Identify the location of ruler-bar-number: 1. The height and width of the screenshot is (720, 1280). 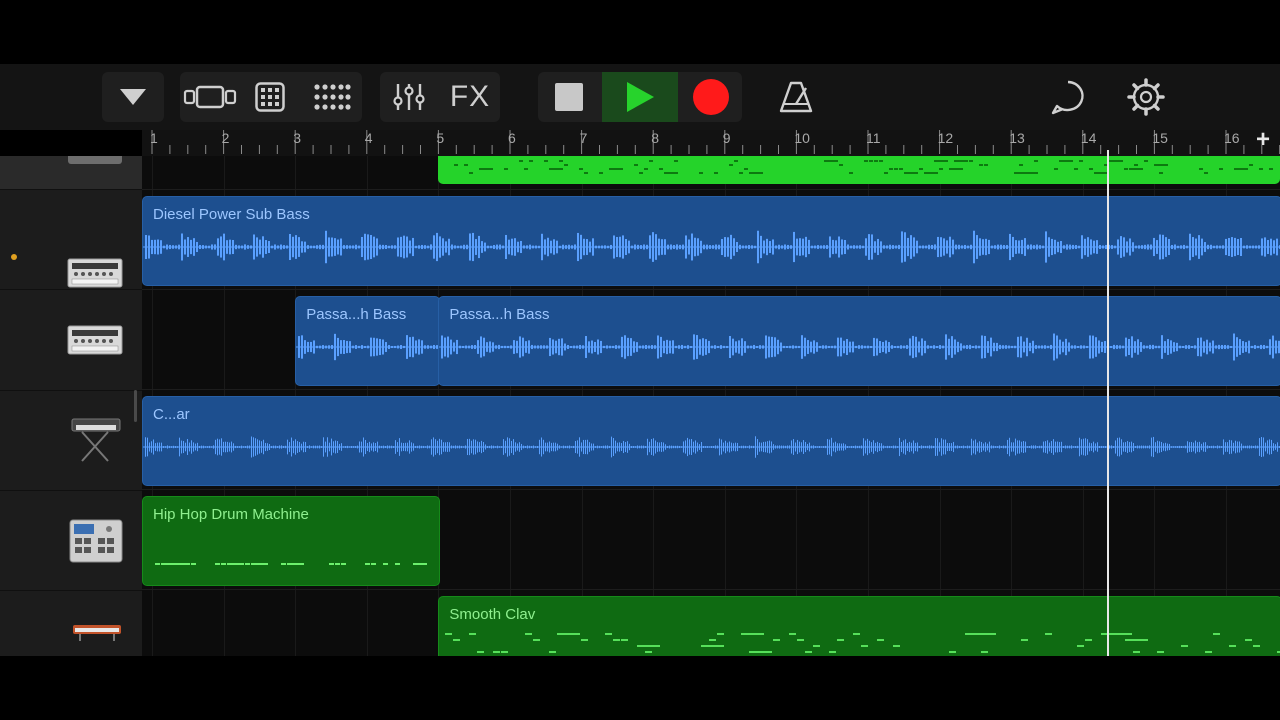
(154, 138).